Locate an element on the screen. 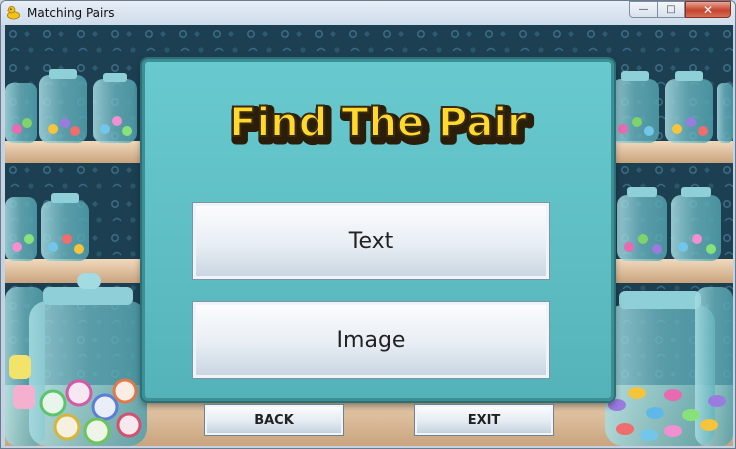 The image size is (736, 449). close-button: ✕ is located at coordinates (708, 9).